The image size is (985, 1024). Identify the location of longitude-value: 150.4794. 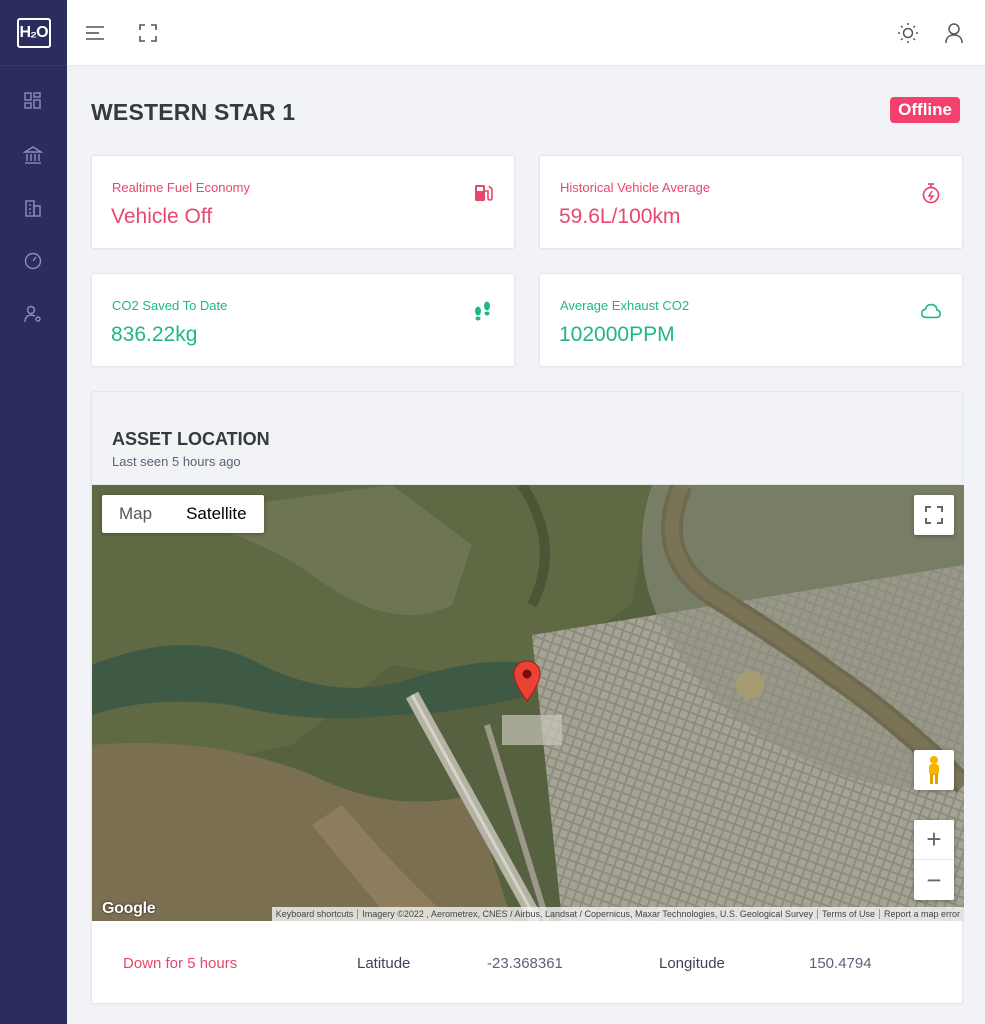
(840, 963).